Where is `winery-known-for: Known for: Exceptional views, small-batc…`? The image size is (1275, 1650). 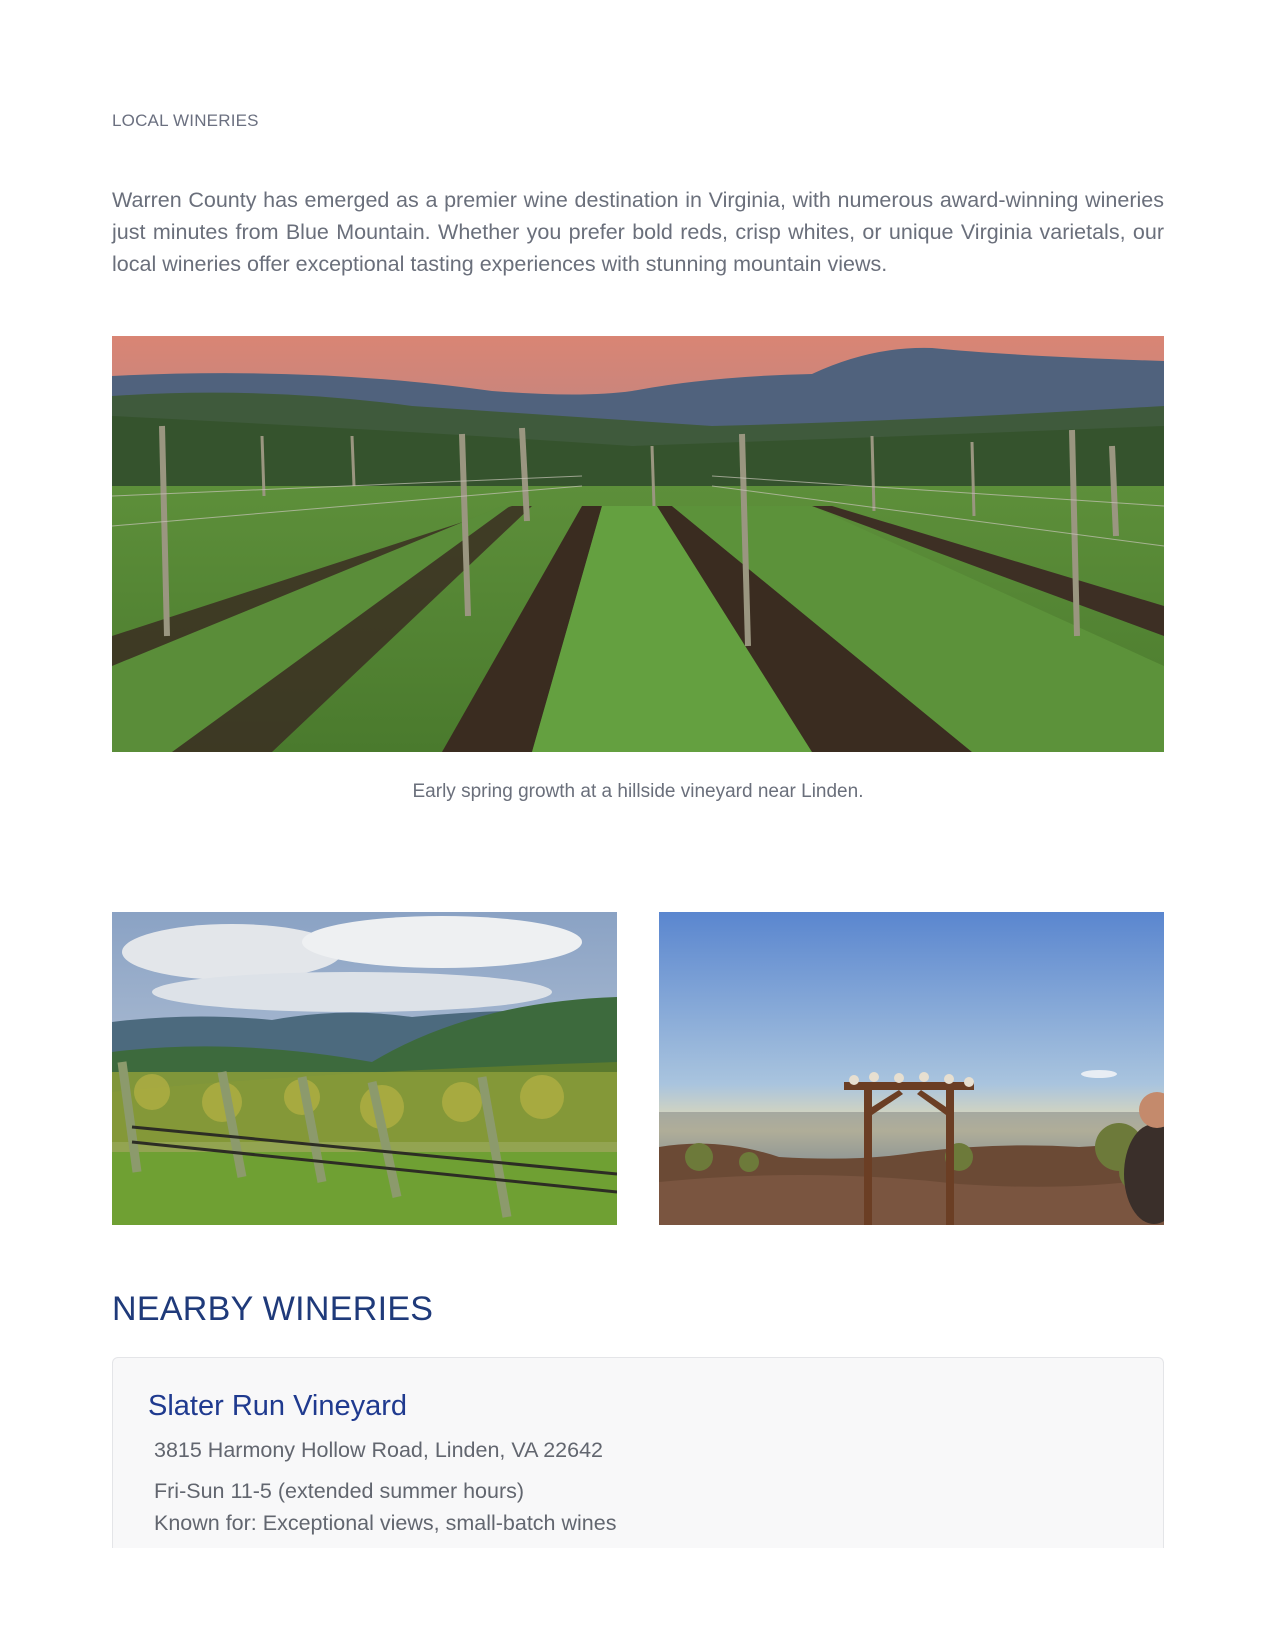
winery-known-for: Known for: Exceptional views, small-batc… is located at coordinates (385, 1523).